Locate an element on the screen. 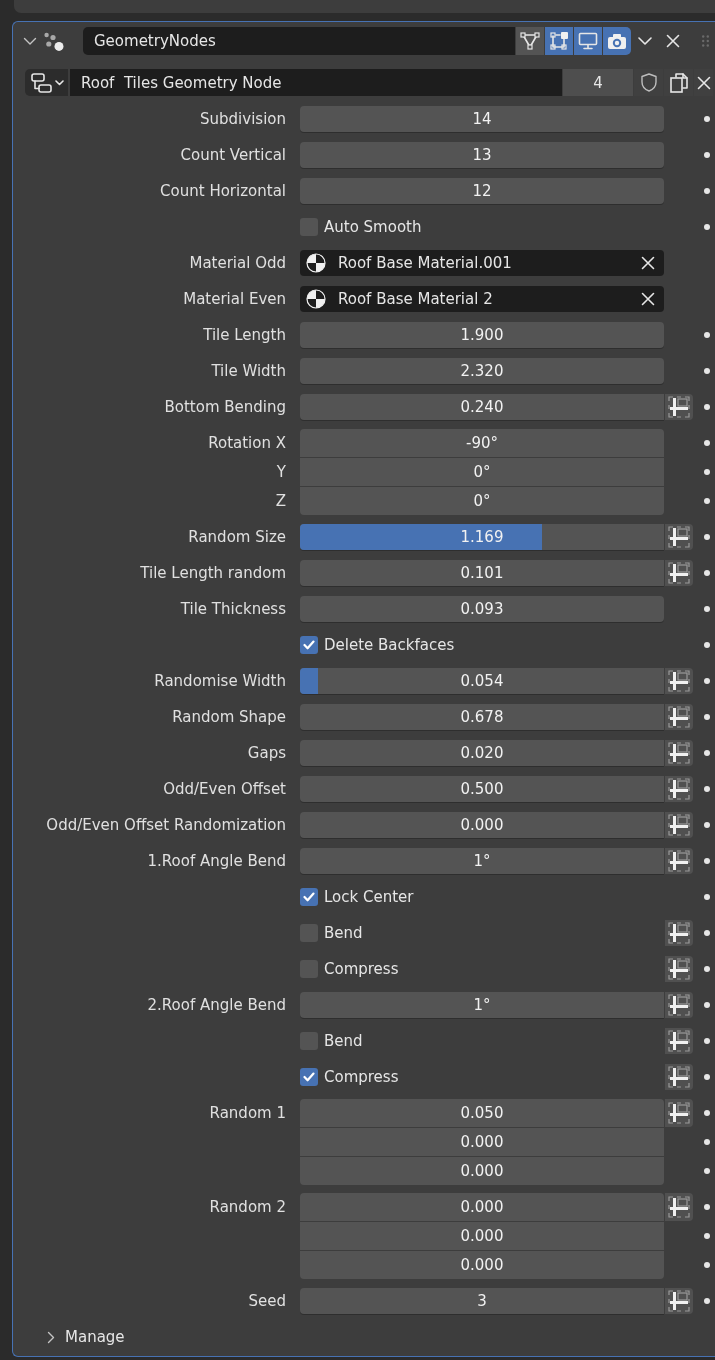 Image resolution: width=715 pixels, height=1360 pixels. number-field: 0.678 is located at coordinates (482, 717).